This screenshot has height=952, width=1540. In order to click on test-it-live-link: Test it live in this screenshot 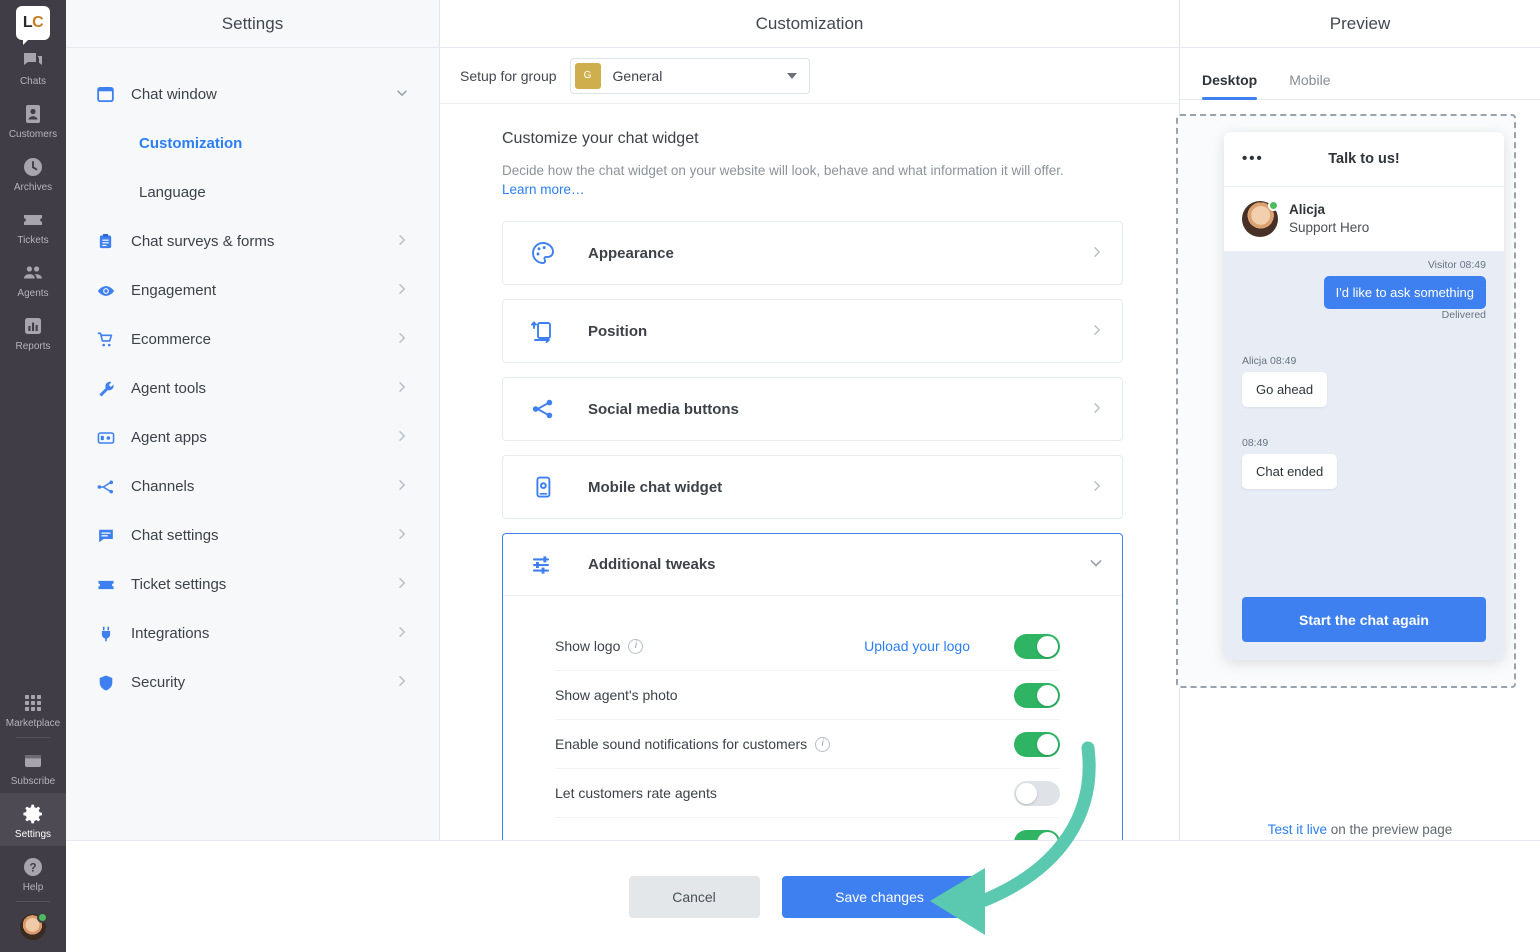, I will do `click(1297, 829)`.